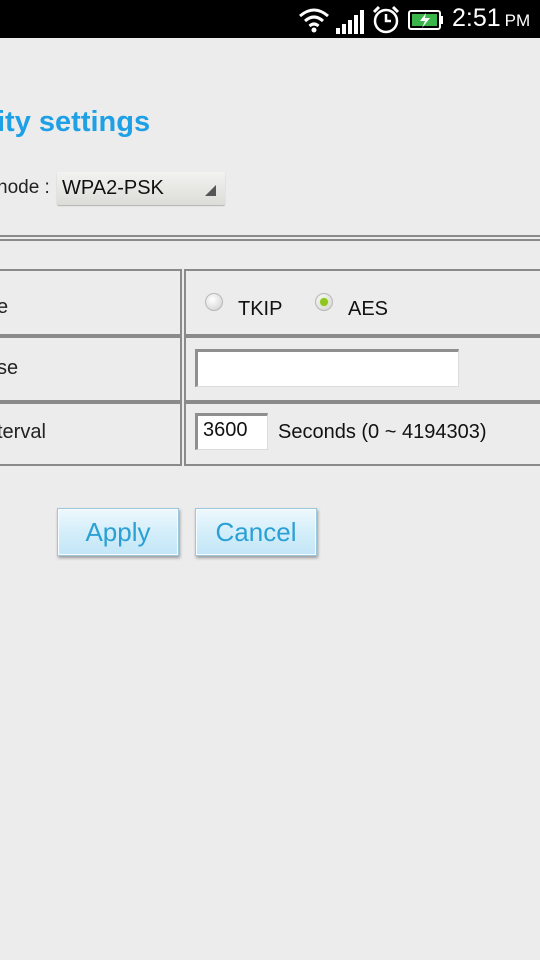  I want to click on aes-radio-label: AES, so click(368, 309).